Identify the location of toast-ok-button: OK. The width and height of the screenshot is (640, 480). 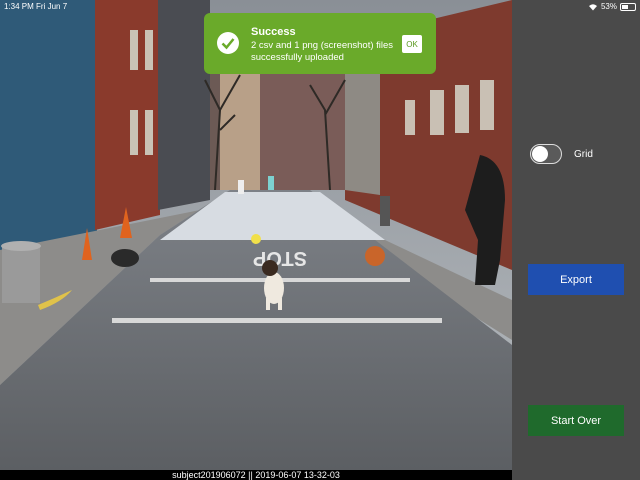
(412, 44).